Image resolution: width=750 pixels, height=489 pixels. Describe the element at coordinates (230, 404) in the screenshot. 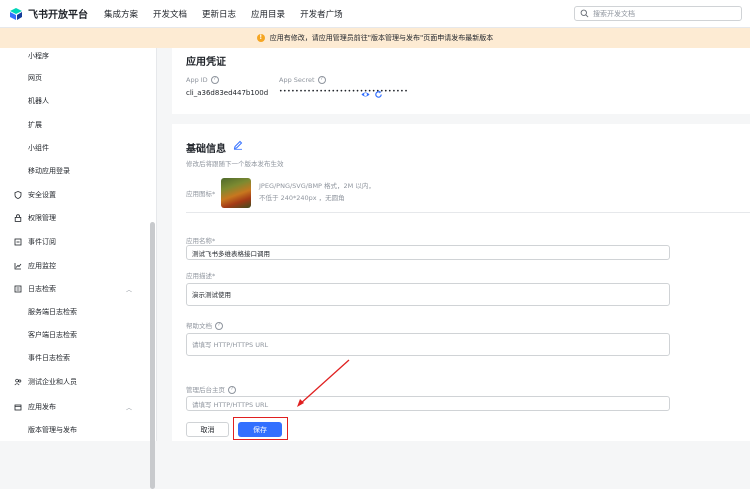

I see `admin-home-placeholder: 请填写 HTTP/HTTPS URL` at that location.